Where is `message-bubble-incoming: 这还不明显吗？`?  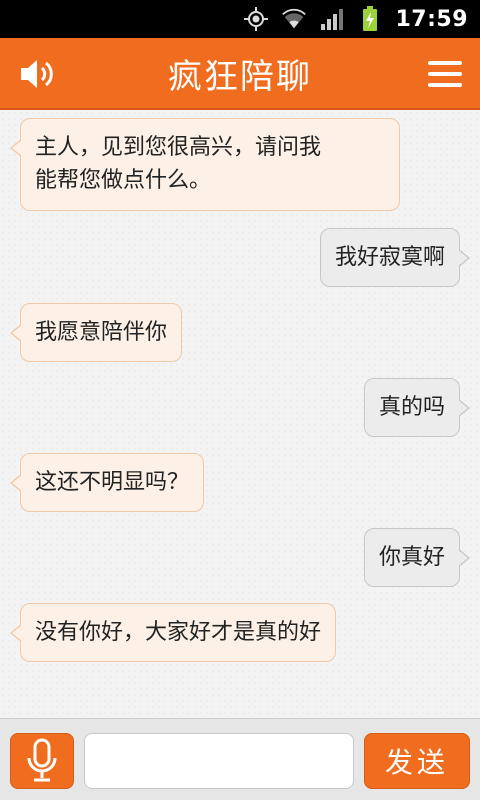 message-bubble-incoming: 这还不明显吗？ is located at coordinates (107, 482).